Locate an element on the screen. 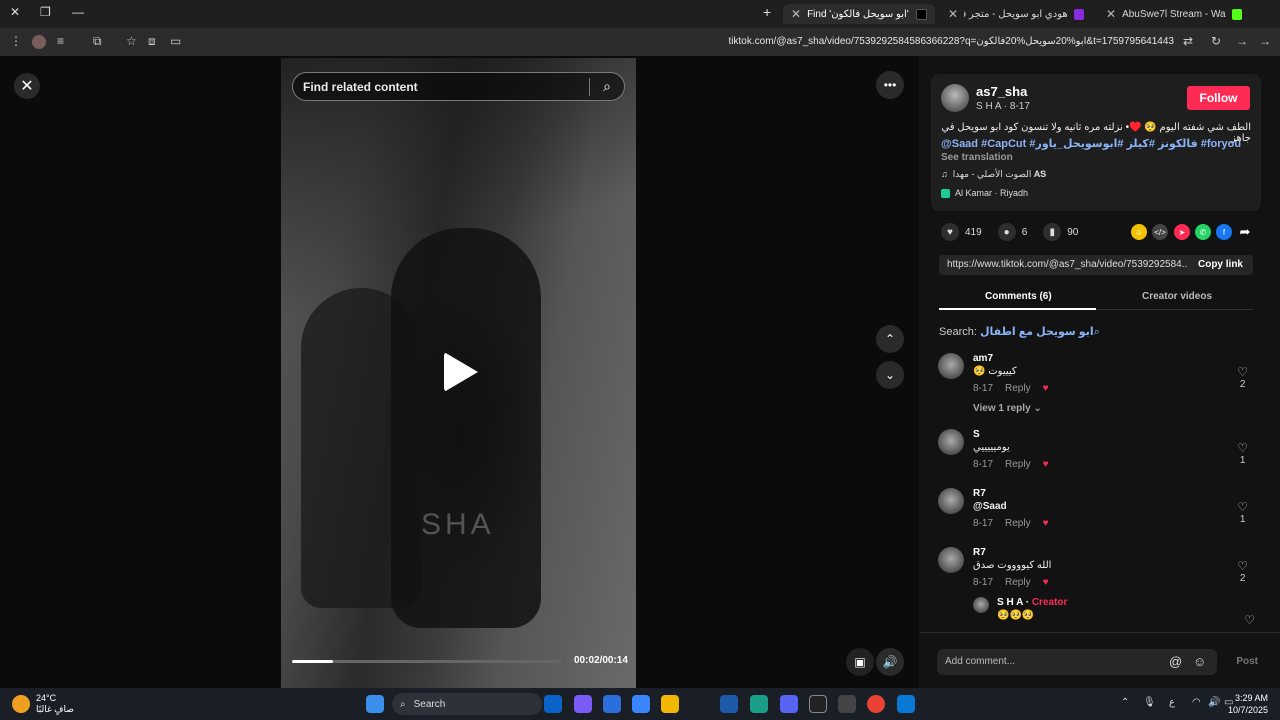 The image size is (1280, 720). next-video-button: ⌄ is located at coordinates (890, 375).